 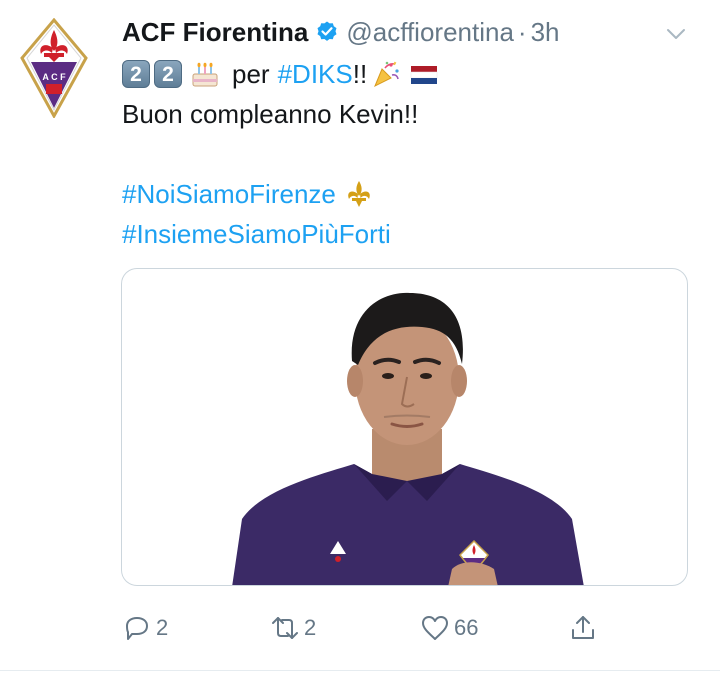 What do you see at coordinates (466, 627) in the screenshot?
I see `like-count: 66` at bounding box center [466, 627].